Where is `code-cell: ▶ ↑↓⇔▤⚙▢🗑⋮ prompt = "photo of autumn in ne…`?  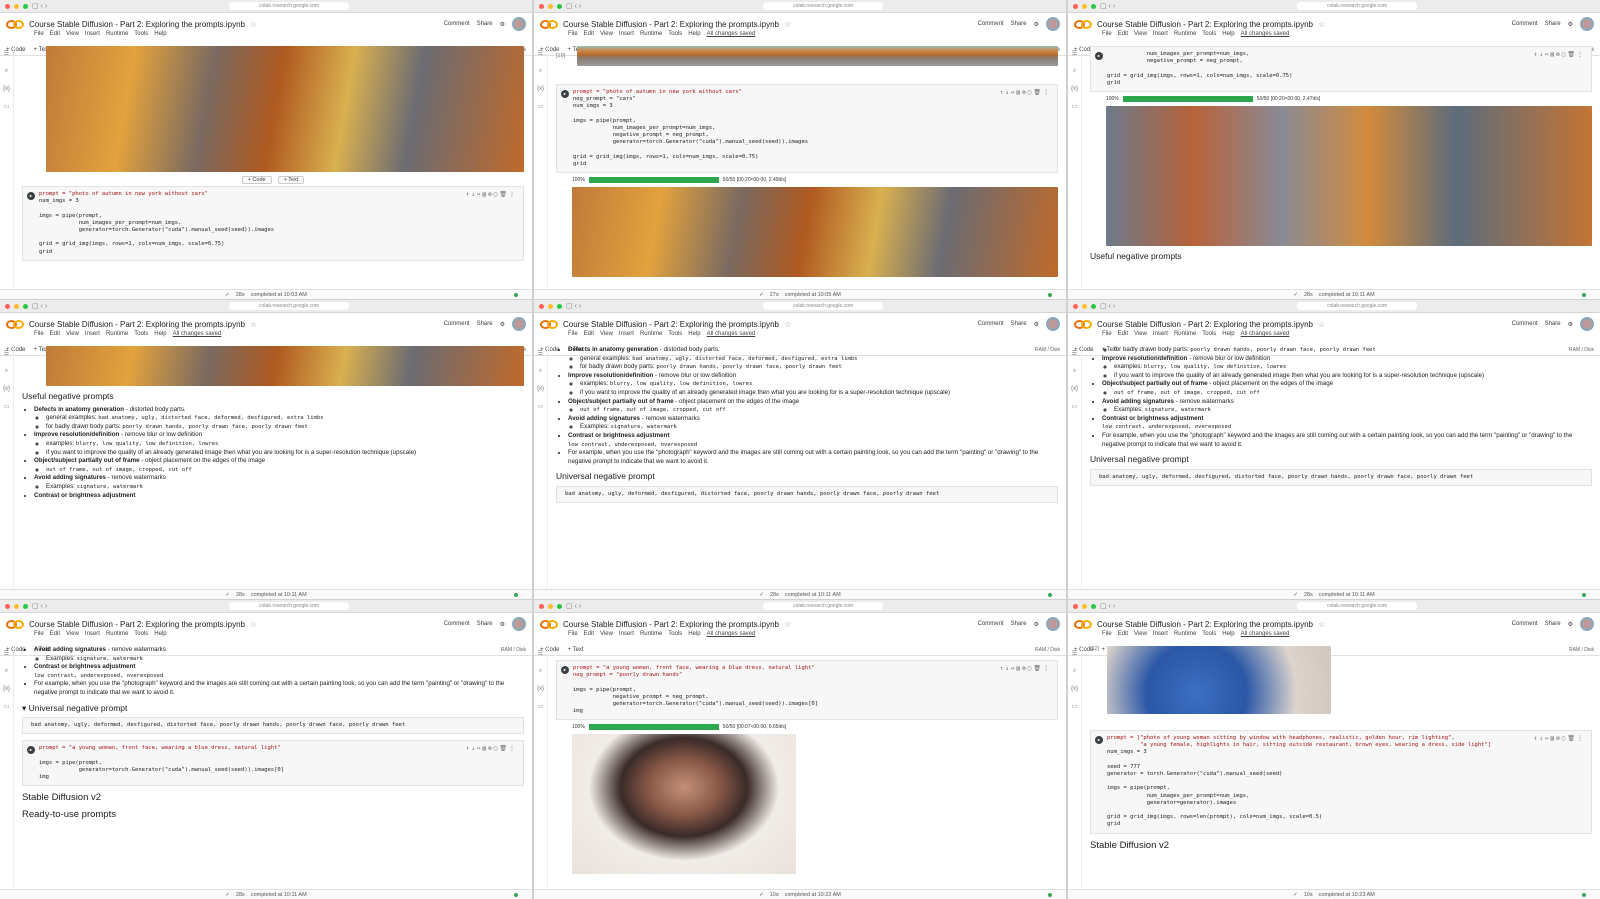
code-cell: ▶ ↑↓⇔▤⚙▢🗑⋮ prompt = "photo of autumn in ne… is located at coordinates (273, 223).